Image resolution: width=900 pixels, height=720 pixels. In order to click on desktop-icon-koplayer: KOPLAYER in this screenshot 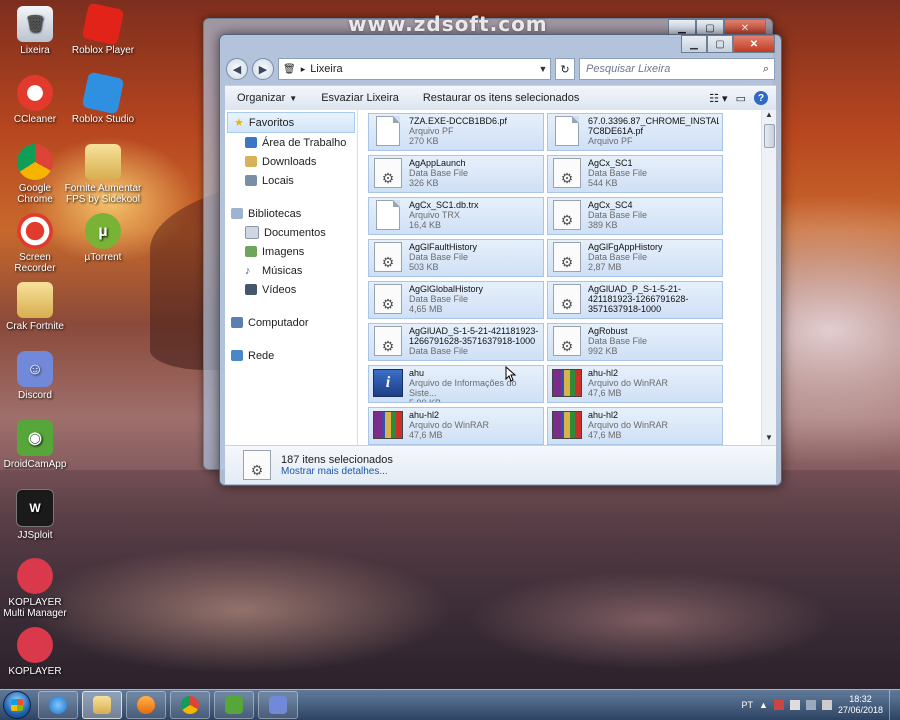, I will do `click(35, 652)`.